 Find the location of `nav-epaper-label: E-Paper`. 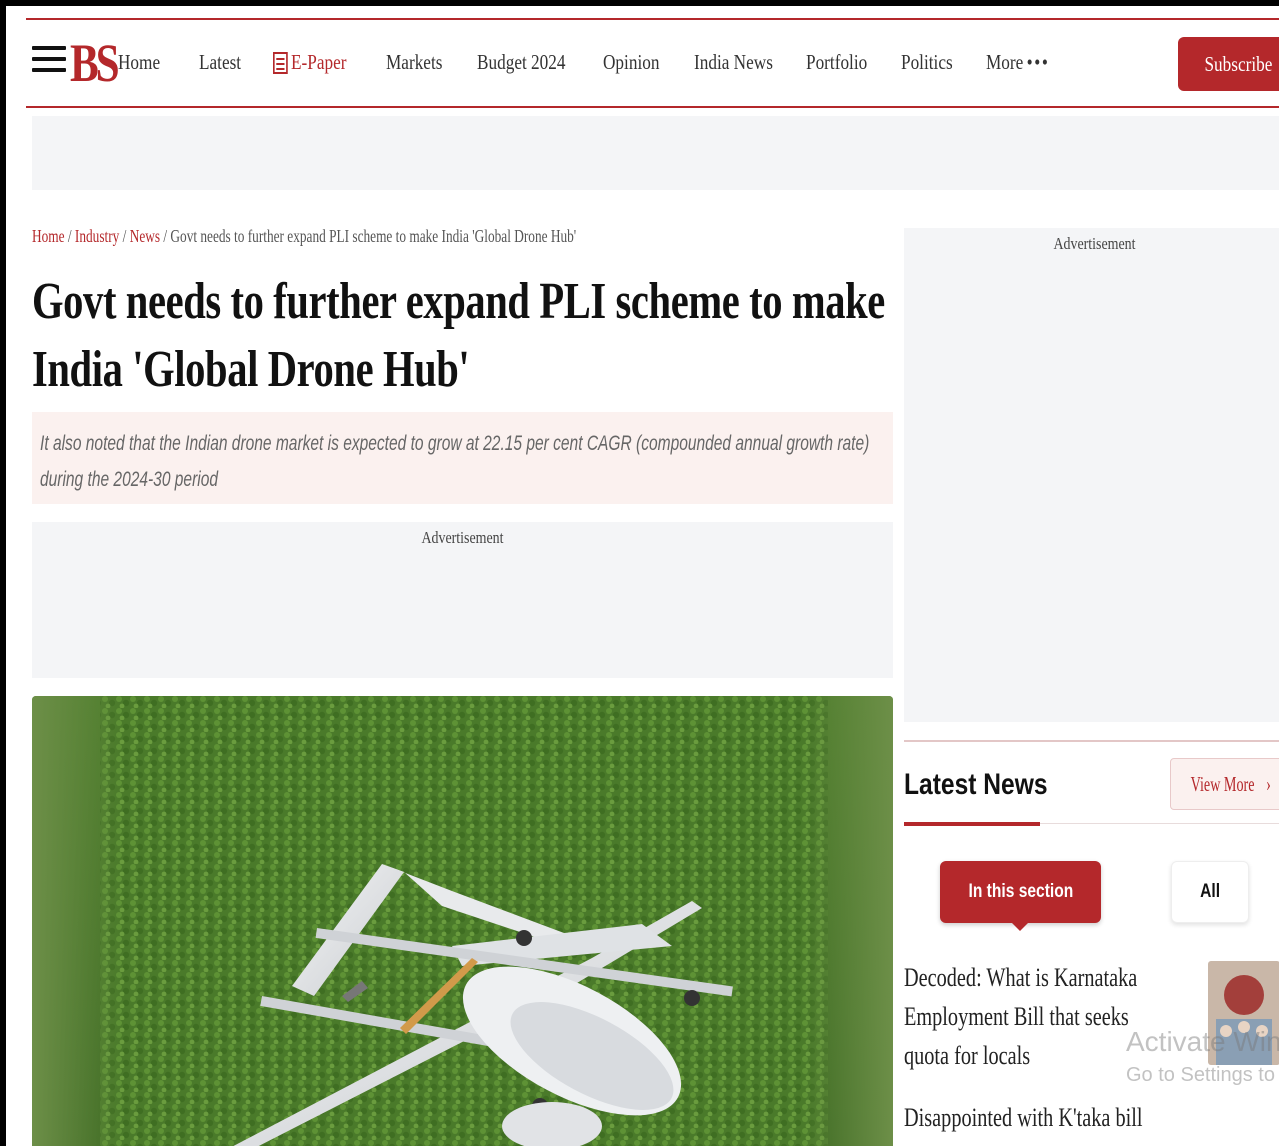

nav-epaper-label: E-Paper is located at coordinates (318, 62).